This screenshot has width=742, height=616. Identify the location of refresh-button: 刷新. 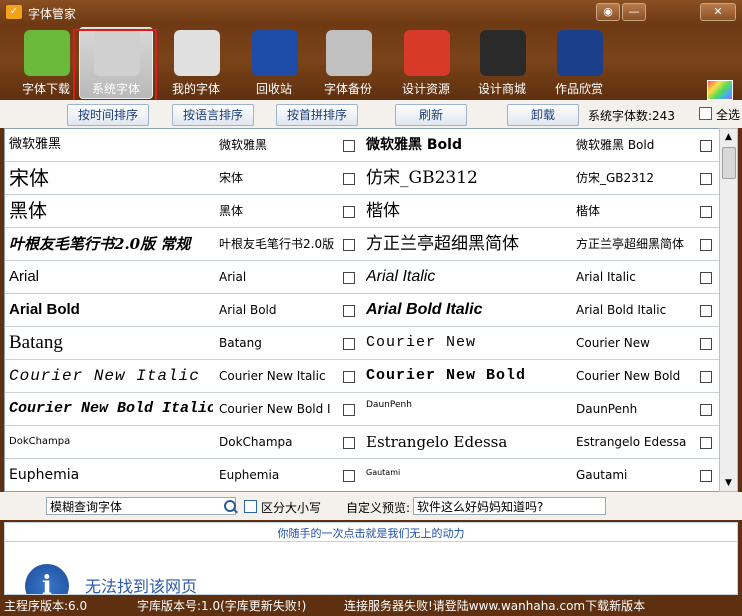
(431, 115).